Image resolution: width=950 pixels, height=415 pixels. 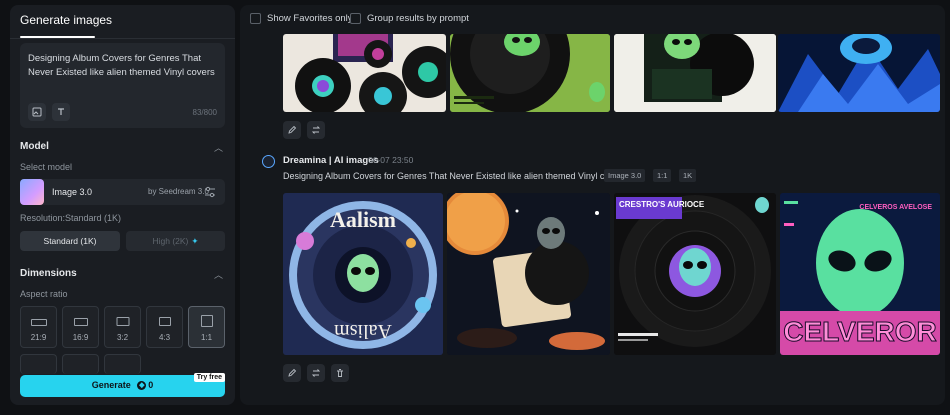 What do you see at coordinates (80, 327) in the screenshot?
I see `ratio-16-9: 16:9` at bounding box center [80, 327].